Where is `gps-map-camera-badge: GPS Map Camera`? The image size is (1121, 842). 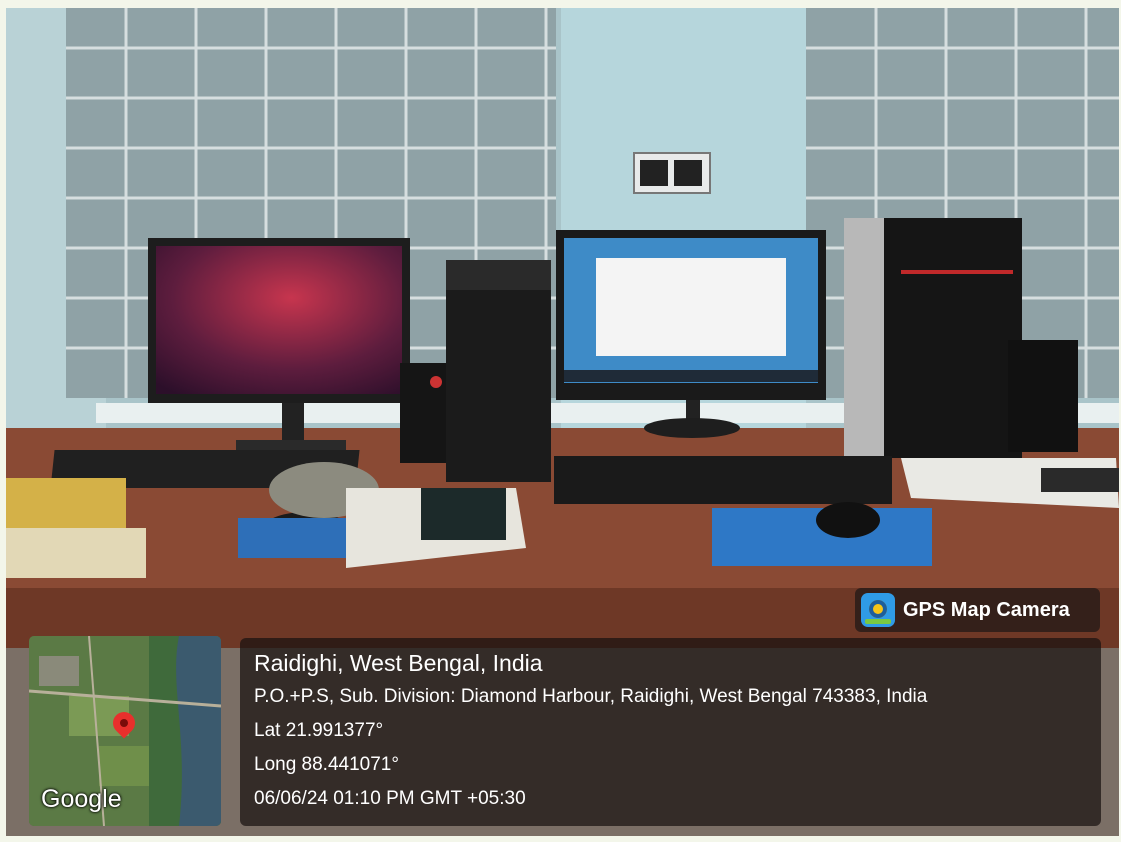 gps-map-camera-badge: GPS Map Camera is located at coordinates (977, 610).